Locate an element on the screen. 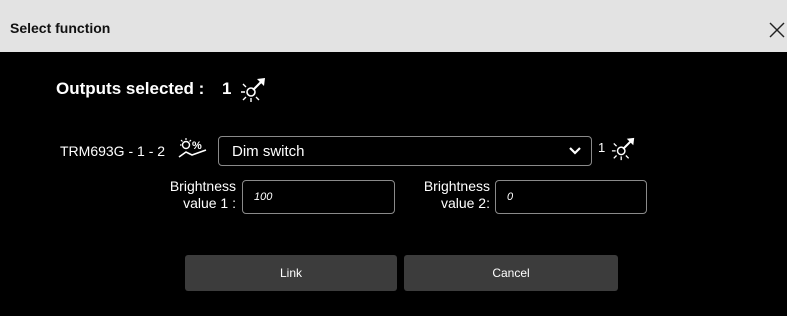  brightness-value-1-label: Brightness value 1 : is located at coordinates (190, 195).